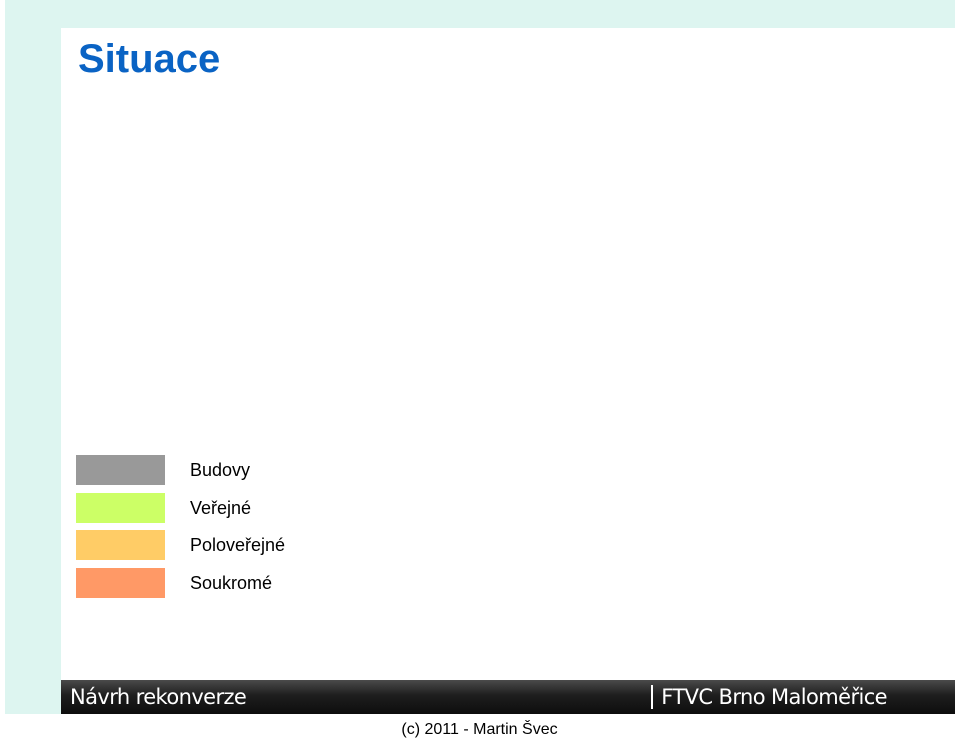 This screenshot has height=741, width=959. Describe the element at coordinates (652, 697) in the screenshot. I see `footer-divider` at that location.